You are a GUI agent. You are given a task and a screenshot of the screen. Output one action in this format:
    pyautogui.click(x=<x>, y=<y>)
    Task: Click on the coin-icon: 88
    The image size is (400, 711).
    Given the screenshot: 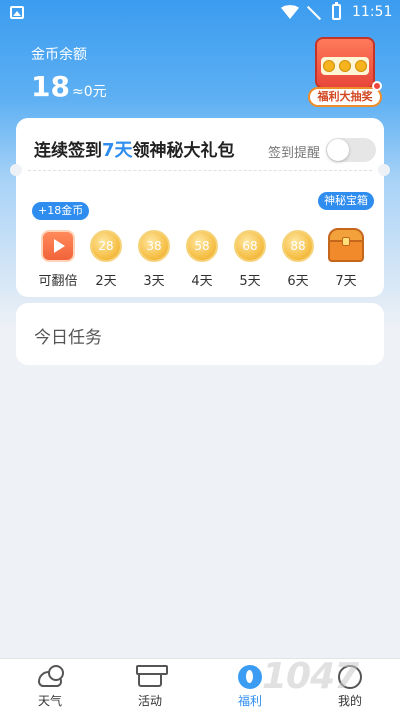 What is the action you would take?
    pyautogui.click(x=298, y=246)
    